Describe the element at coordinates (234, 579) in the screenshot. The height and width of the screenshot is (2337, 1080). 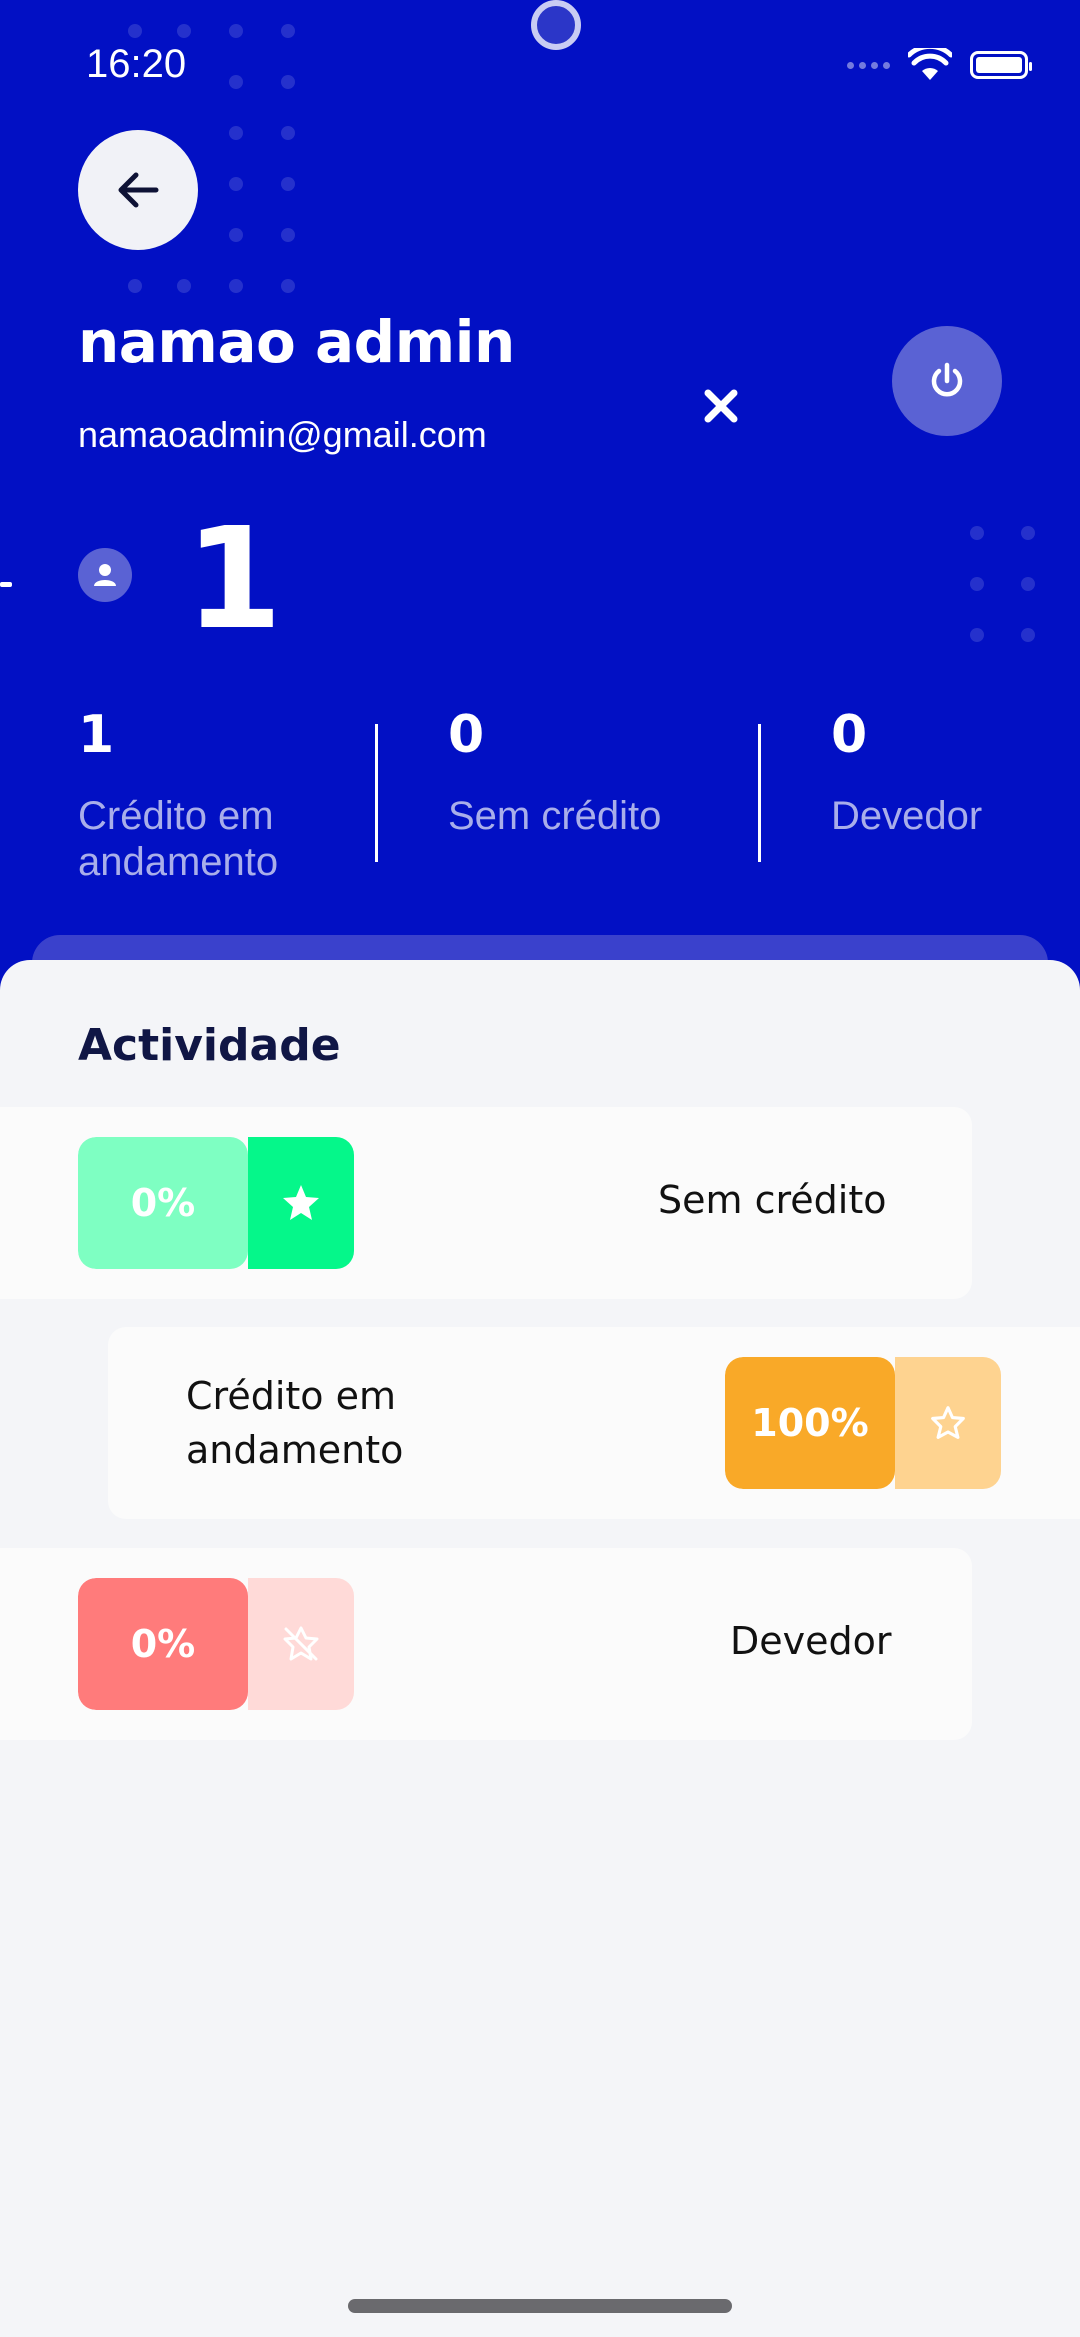
I see `client-count: 1` at that location.